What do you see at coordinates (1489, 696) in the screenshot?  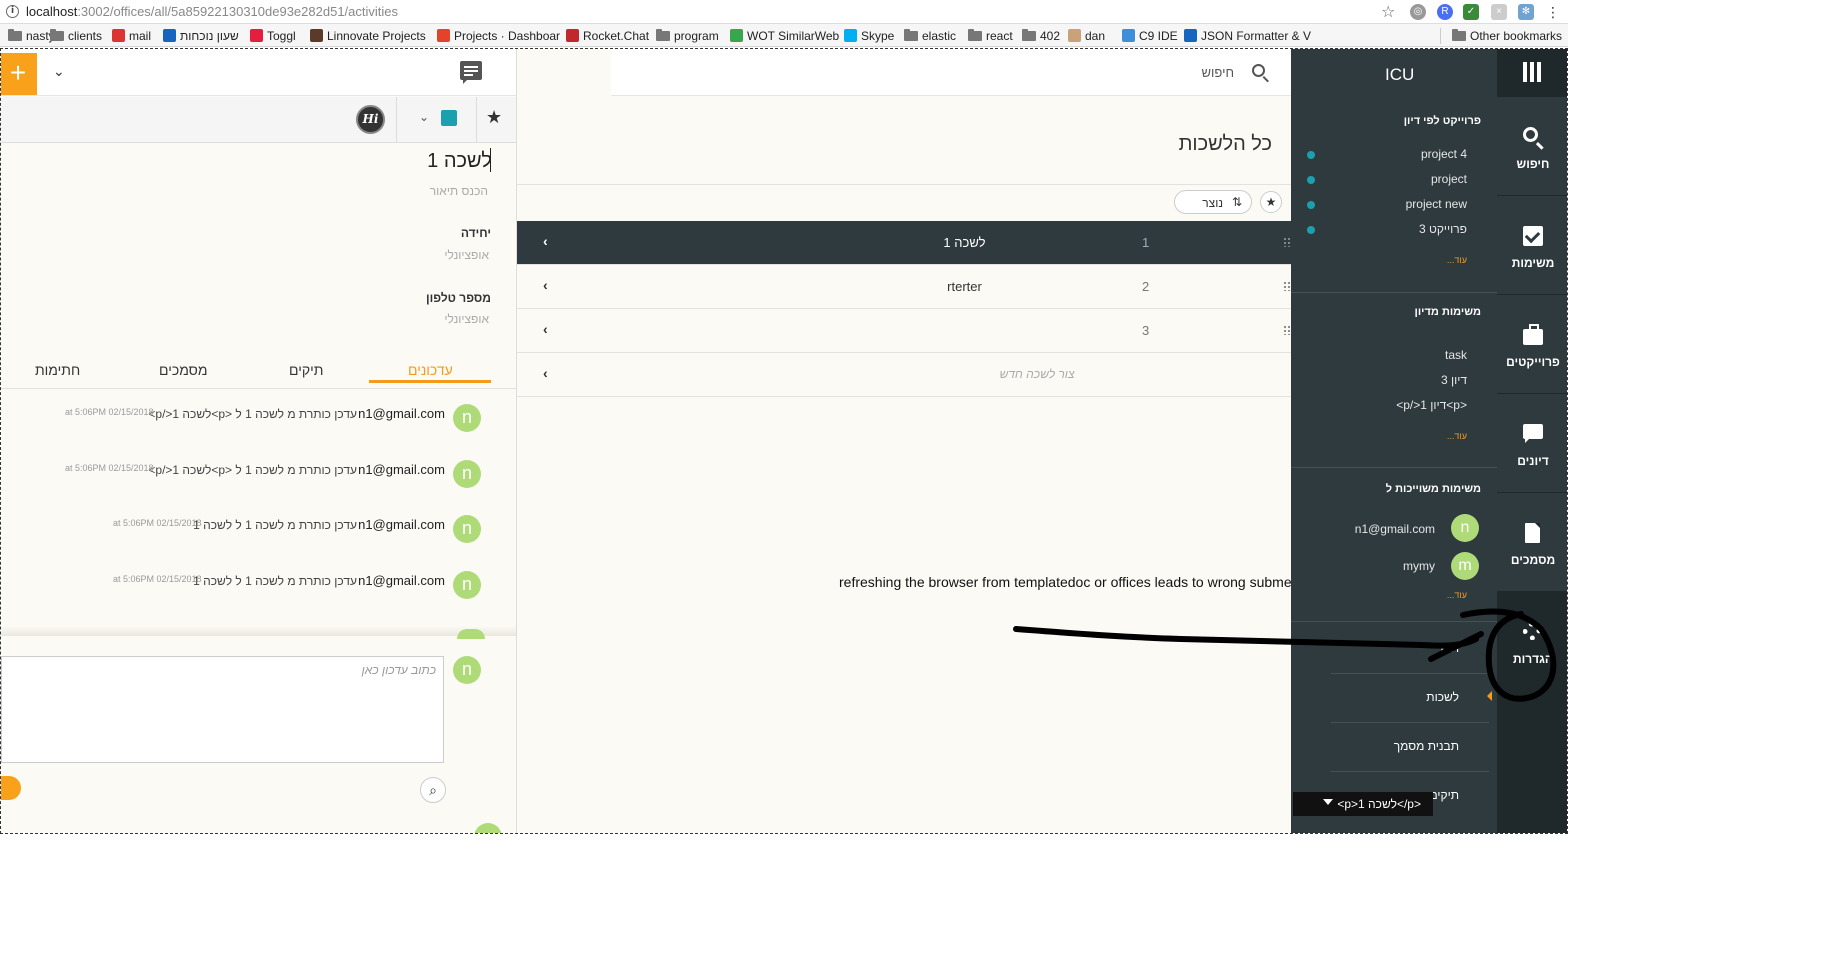 I see `active-item-marker` at bounding box center [1489, 696].